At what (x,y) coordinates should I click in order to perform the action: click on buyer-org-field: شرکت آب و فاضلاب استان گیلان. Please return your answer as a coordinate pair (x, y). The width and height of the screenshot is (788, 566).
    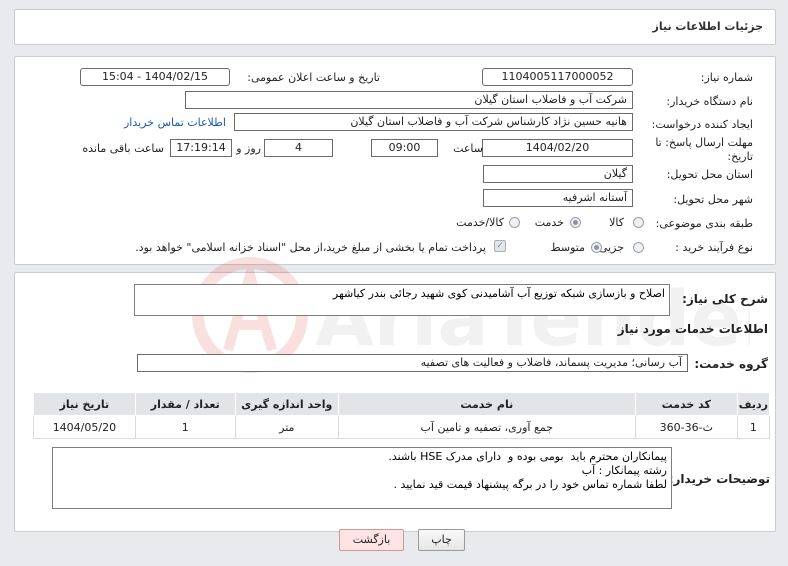
    Looking at the image, I should click on (409, 100).